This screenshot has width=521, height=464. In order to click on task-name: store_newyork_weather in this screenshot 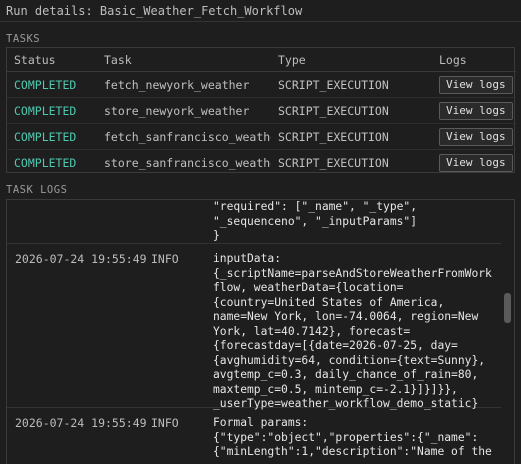, I will do `click(184, 110)`.